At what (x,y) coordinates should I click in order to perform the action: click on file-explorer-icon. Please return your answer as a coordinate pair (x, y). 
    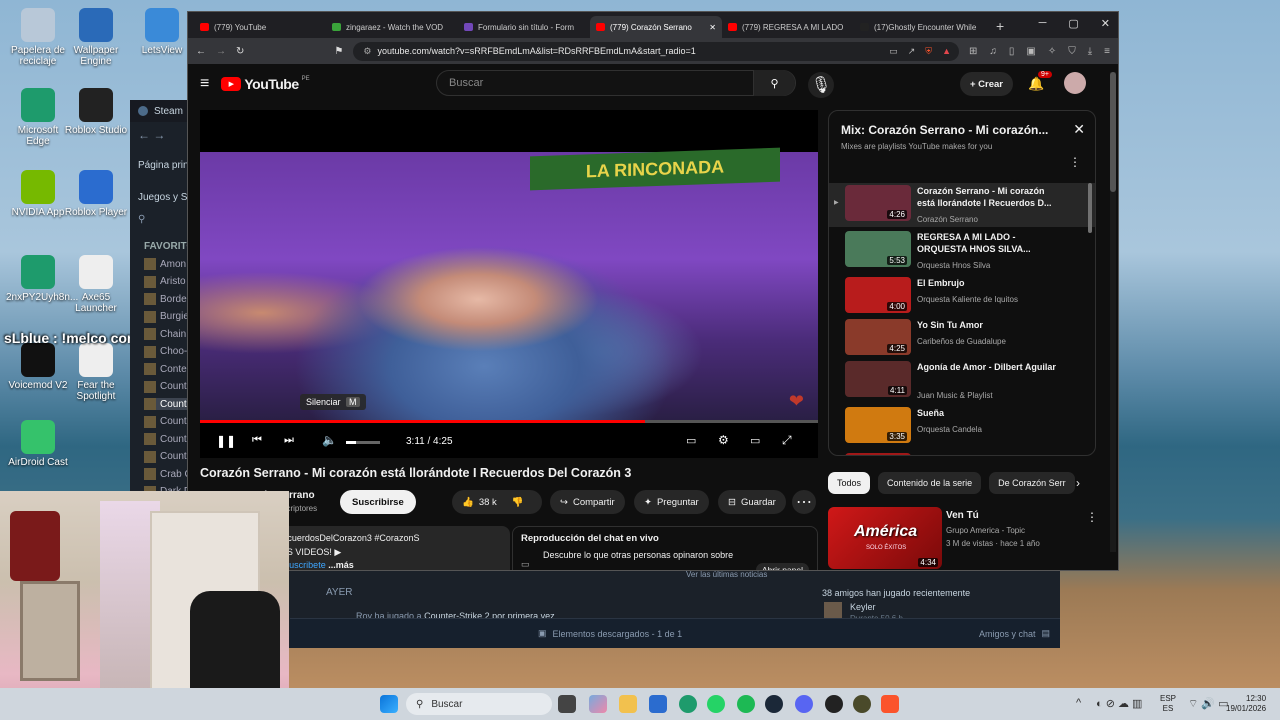
    Looking at the image, I should click on (628, 704).